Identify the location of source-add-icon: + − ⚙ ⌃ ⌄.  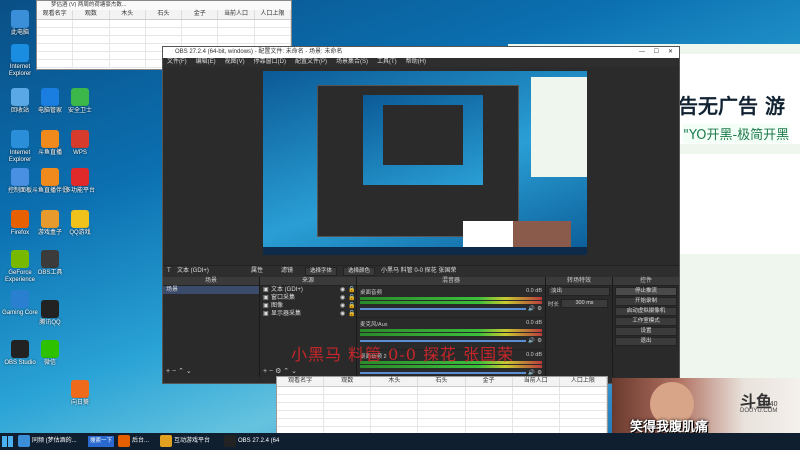
(280, 371).